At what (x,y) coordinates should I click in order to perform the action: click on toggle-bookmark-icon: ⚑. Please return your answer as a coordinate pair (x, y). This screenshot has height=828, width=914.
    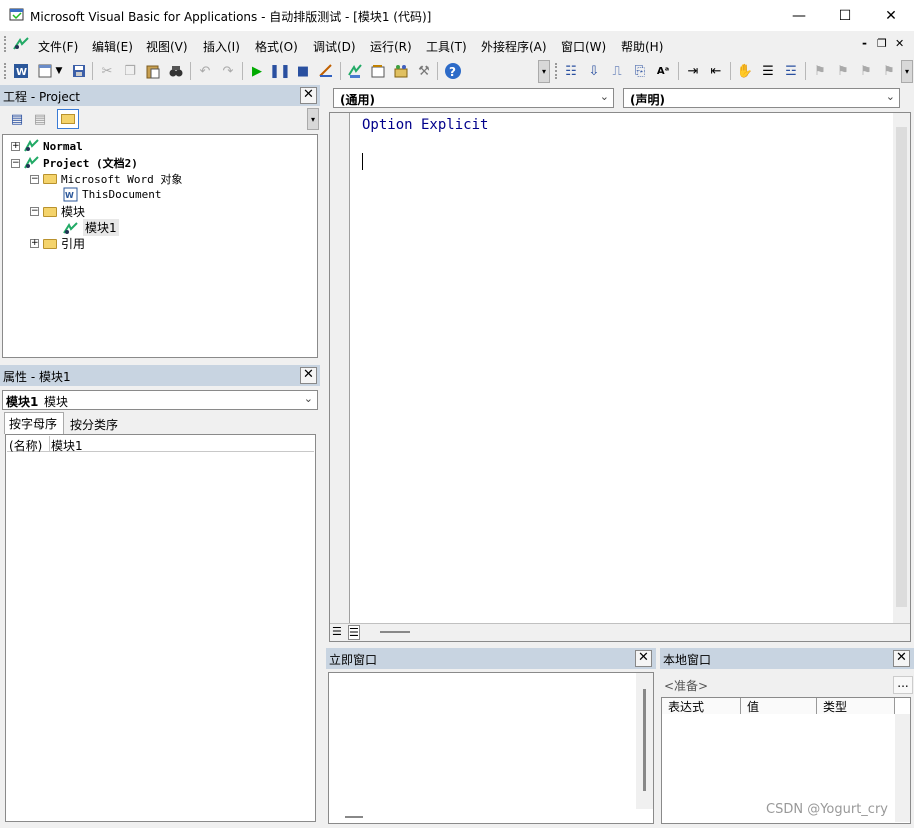
    Looking at the image, I should click on (820, 71).